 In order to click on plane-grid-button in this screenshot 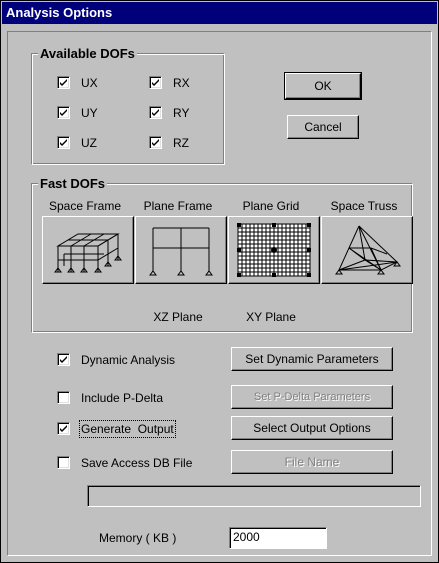, I will do `click(274, 250)`.